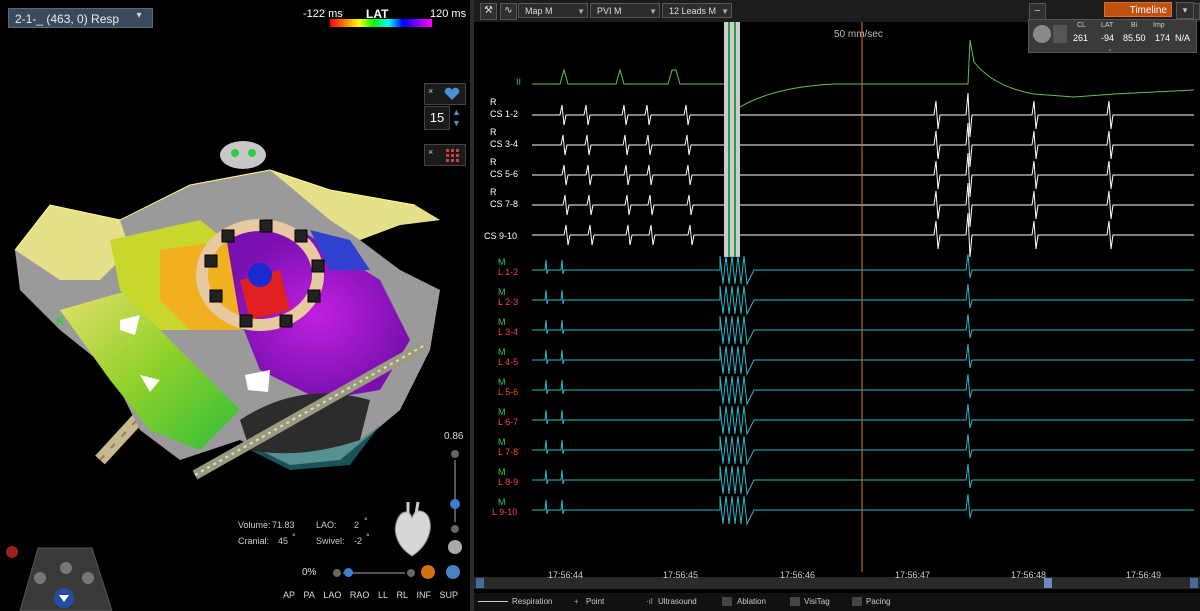 The width and height of the screenshot is (1200, 611). I want to click on tools-icon: ⚒, so click(488, 11).